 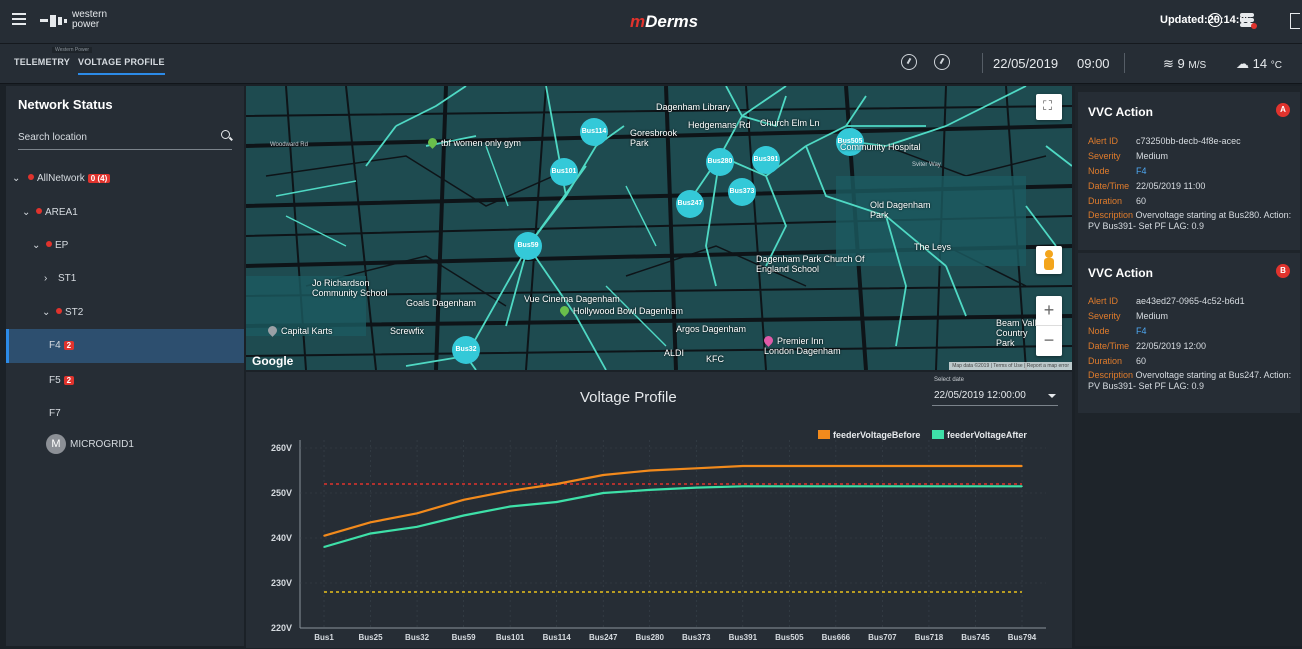 I want to click on severity-row: Severity Medium, so click(x=1128, y=316).